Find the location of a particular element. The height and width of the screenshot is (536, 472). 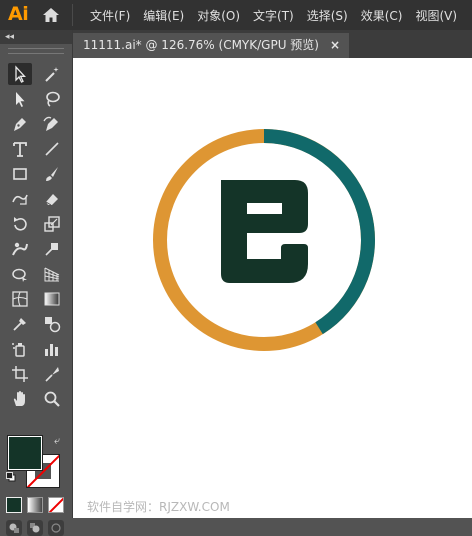

paintbrush-tool-icon is located at coordinates (52, 174).